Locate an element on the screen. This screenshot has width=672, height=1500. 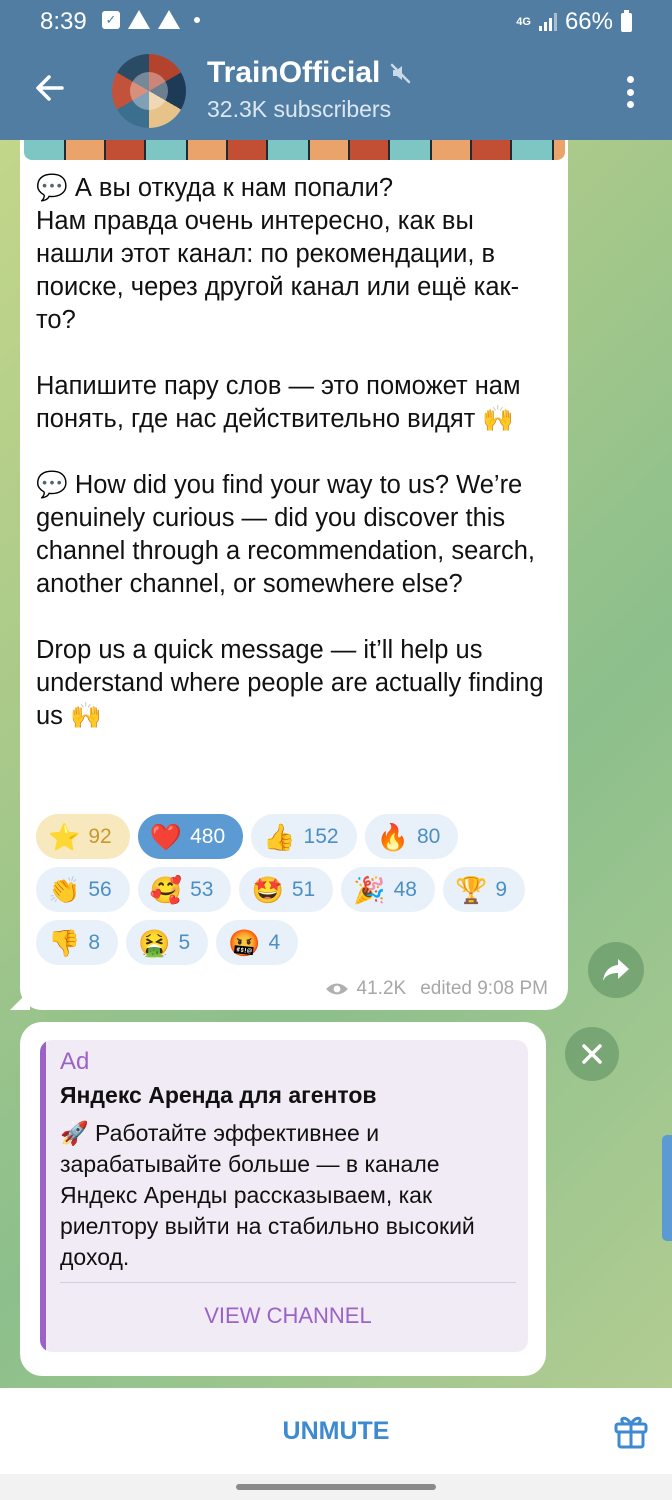
ad-accent-bar is located at coordinates (43, 1196).